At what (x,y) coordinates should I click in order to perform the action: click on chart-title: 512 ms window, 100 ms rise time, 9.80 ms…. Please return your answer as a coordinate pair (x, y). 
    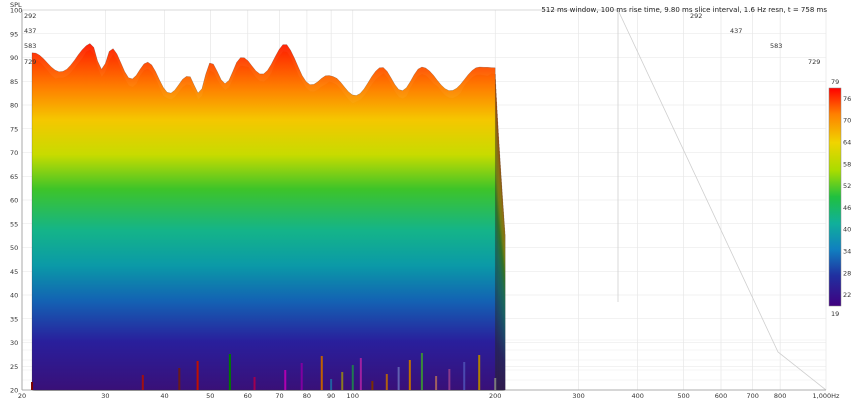
    Looking at the image, I should click on (684, 10).